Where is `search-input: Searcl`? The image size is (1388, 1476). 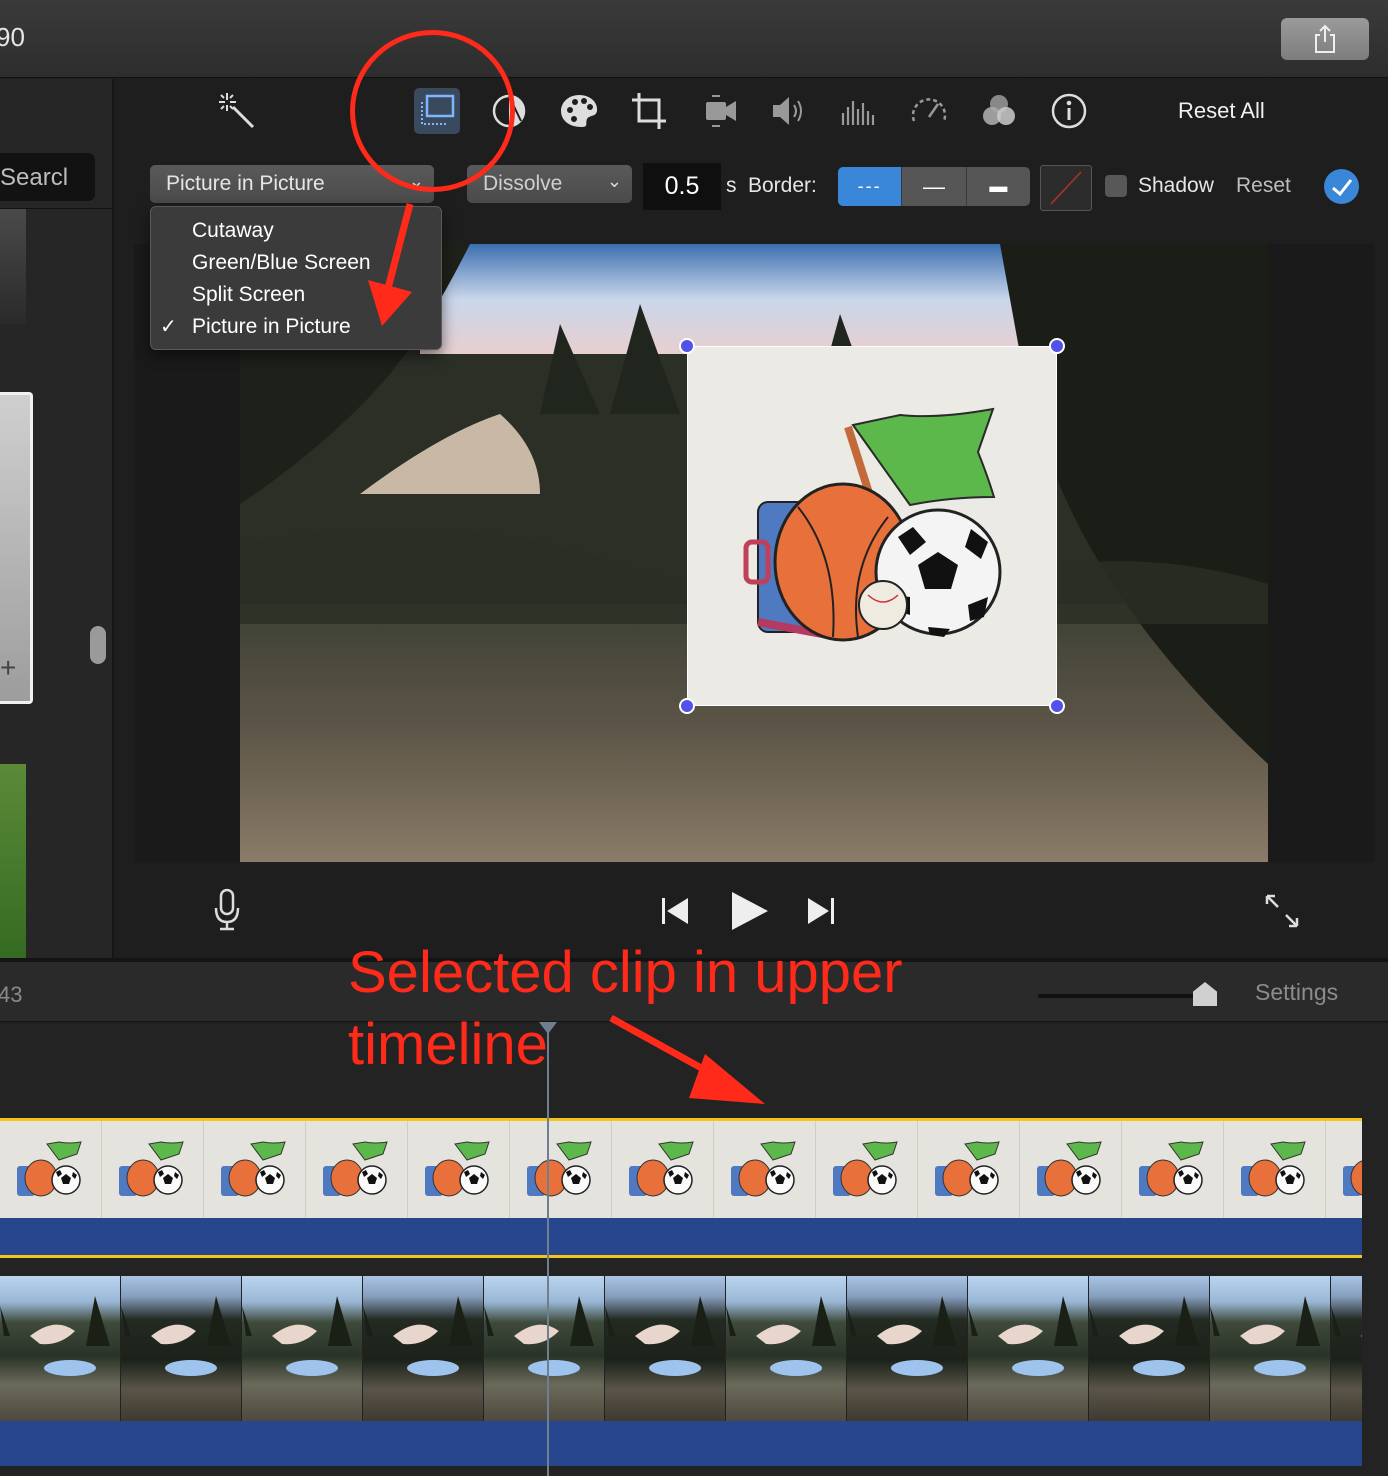
search-input: Searcl is located at coordinates (47, 177).